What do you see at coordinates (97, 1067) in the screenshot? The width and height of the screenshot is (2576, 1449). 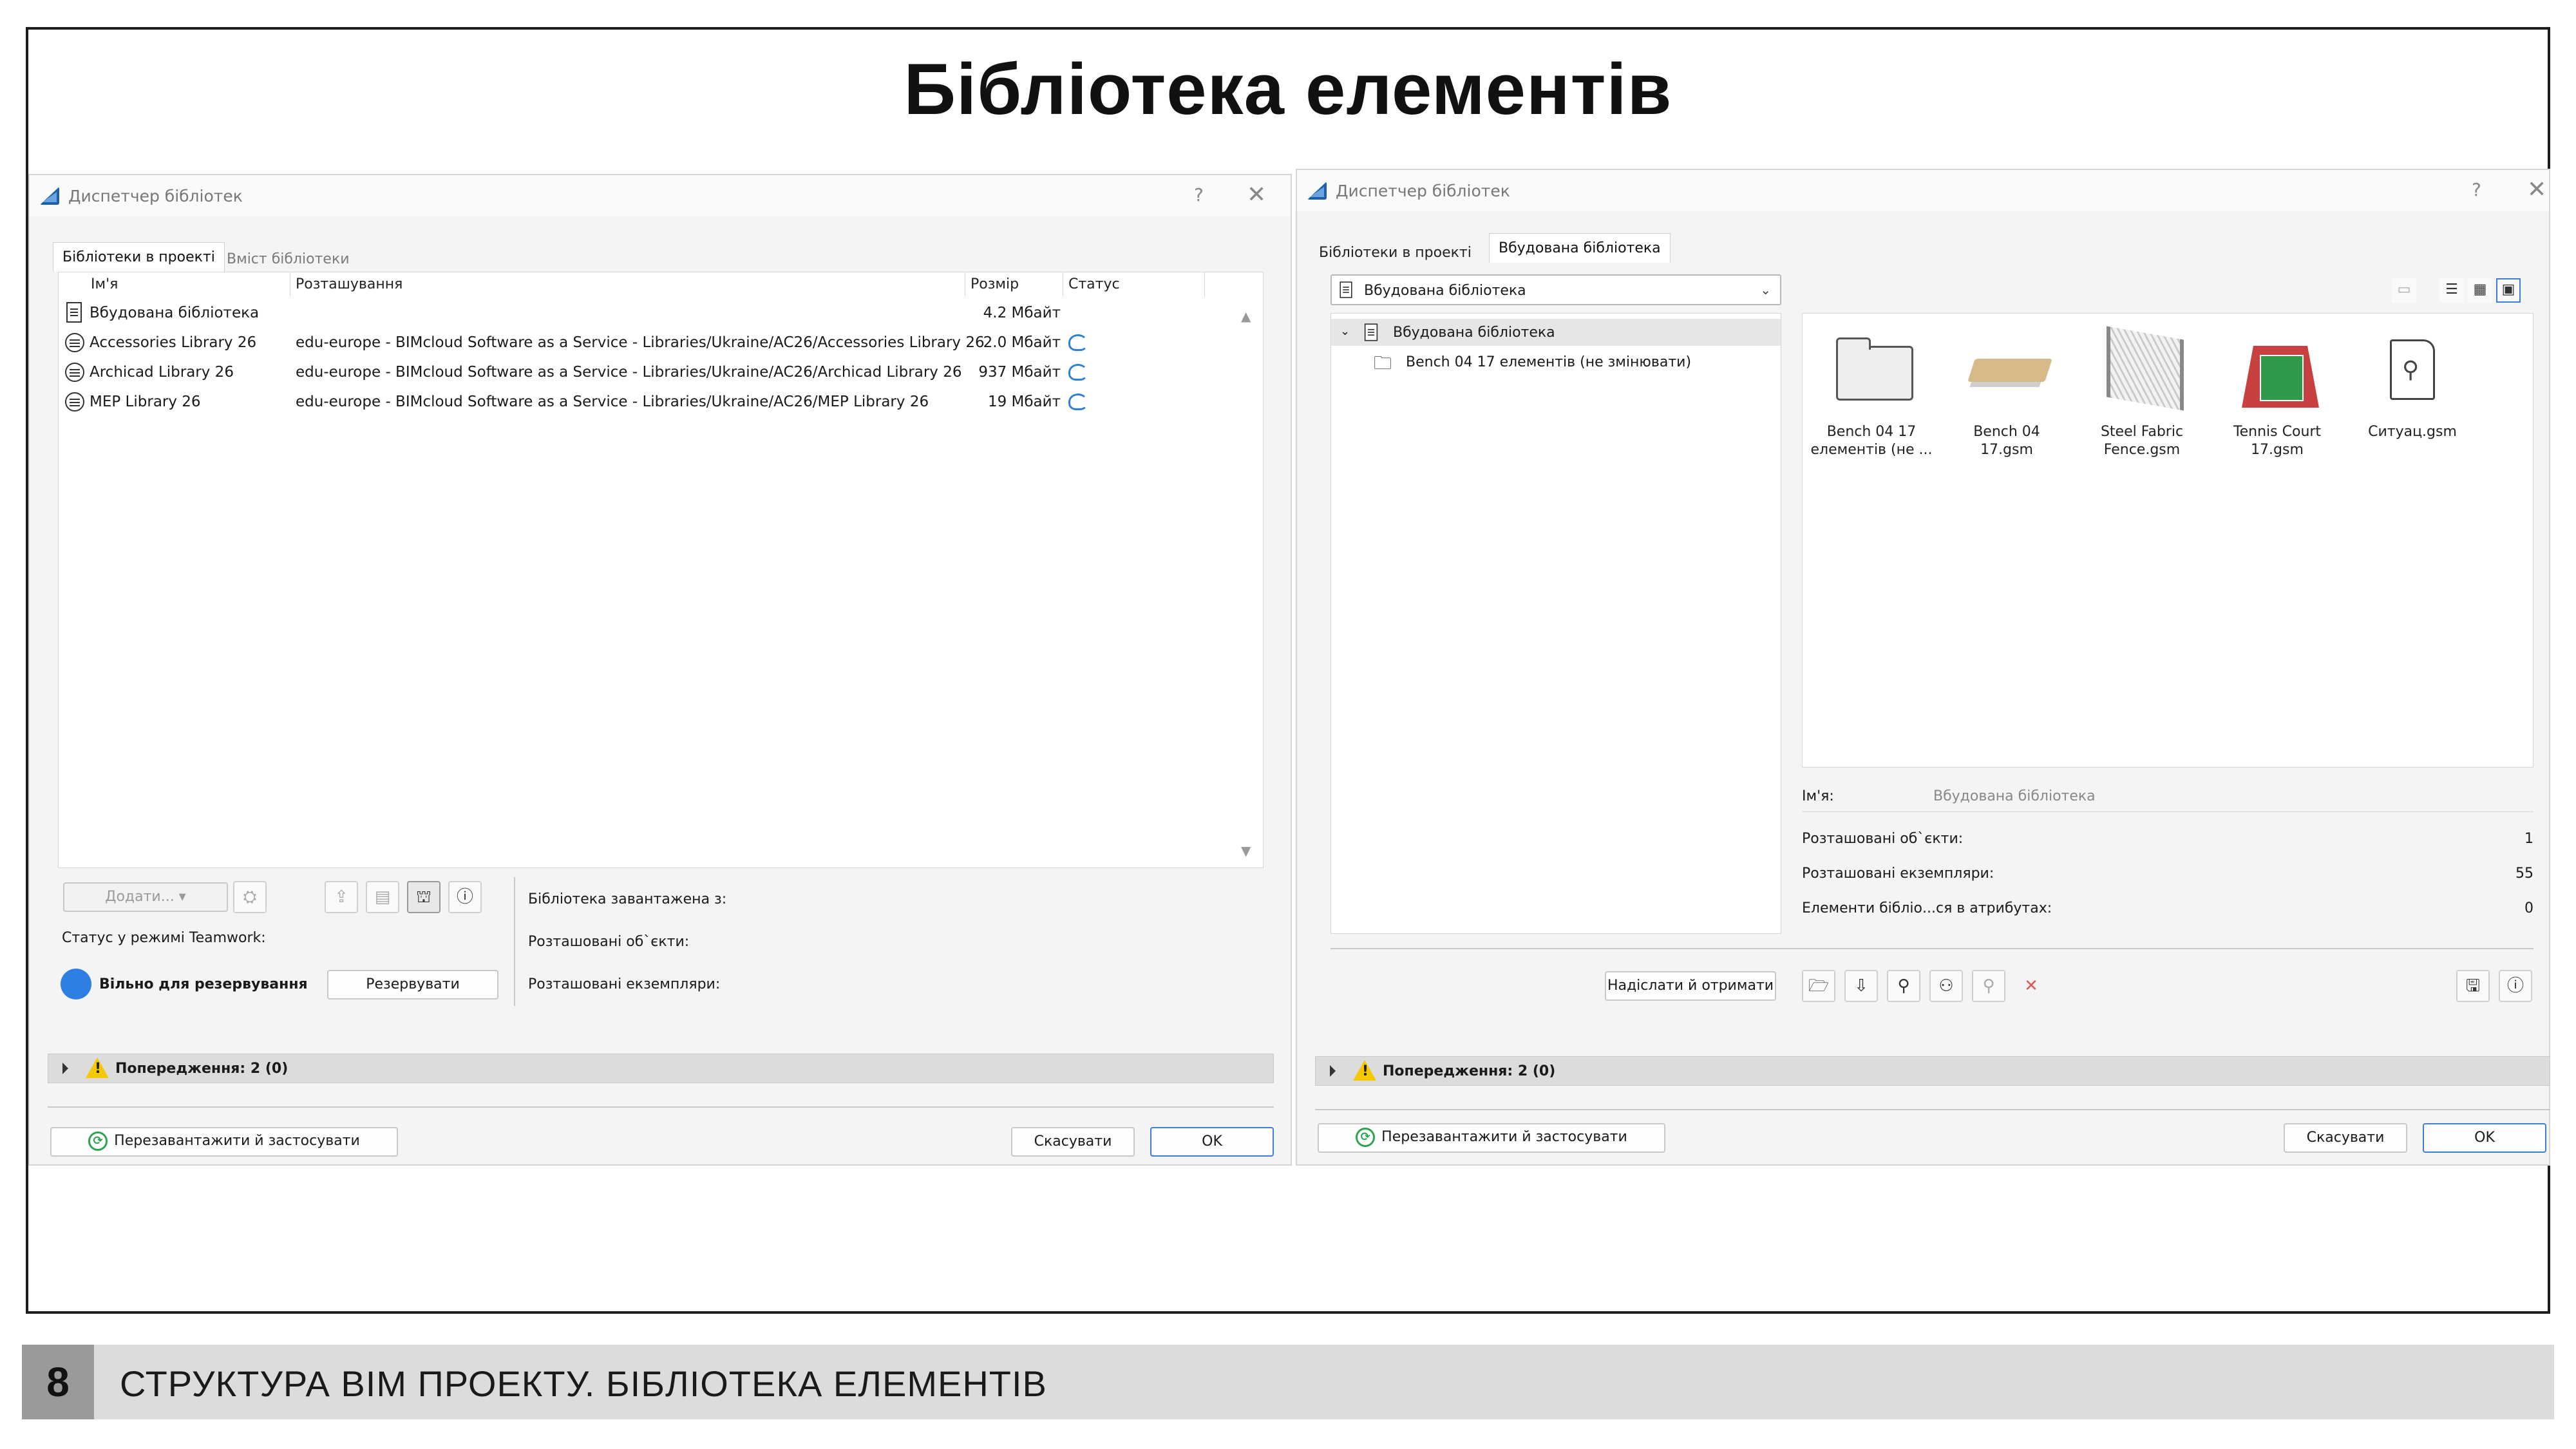 I see `warning-icon` at bounding box center [97, 1067].